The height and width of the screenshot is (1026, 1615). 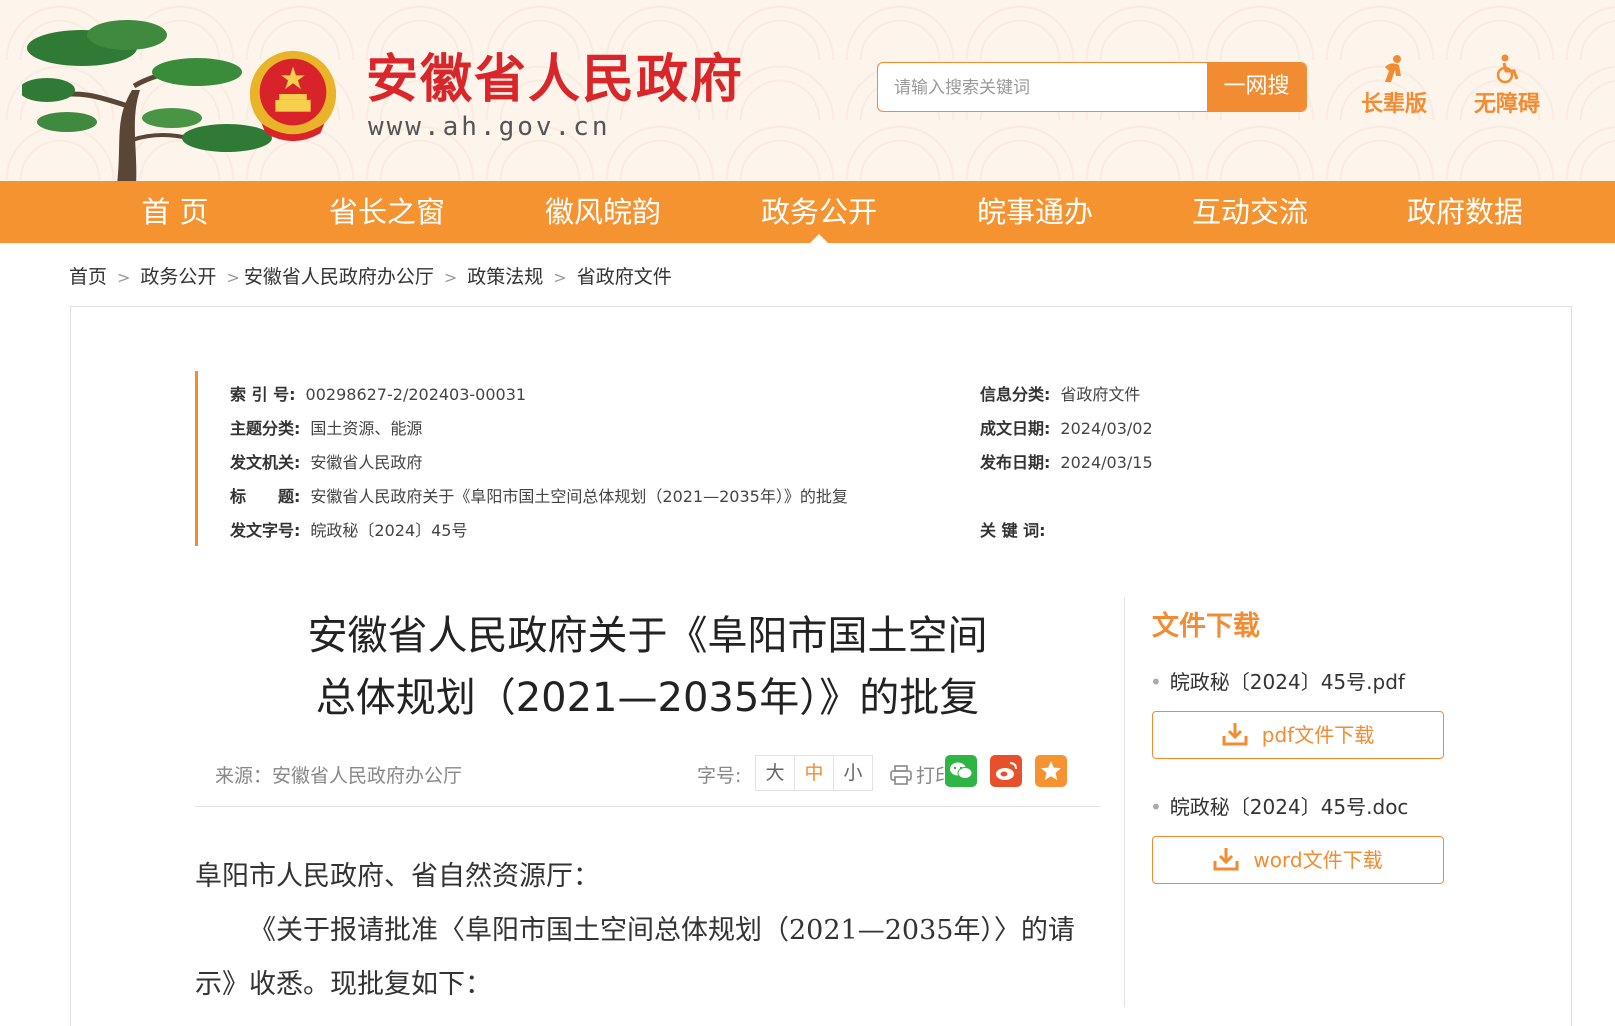 What do you see at coordinates (647, 806) in the screenshot?
I see `article-divider` at bounding box center [647, 806].